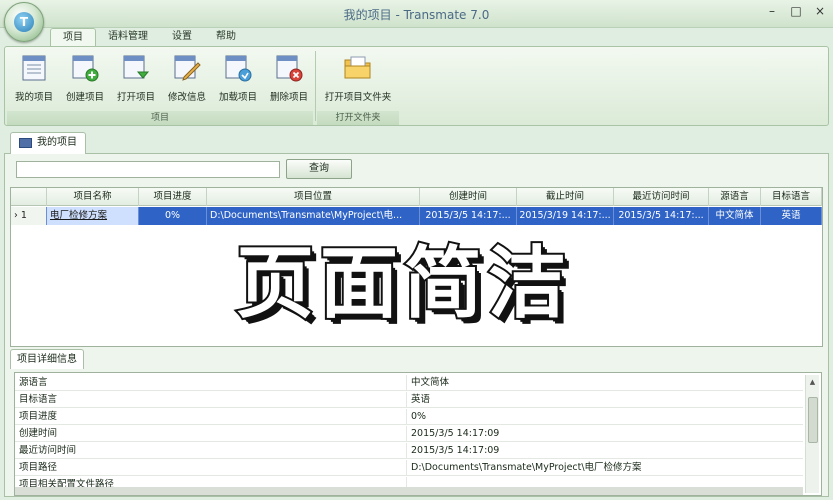 The width and height of the screenshot is (833, 500). I want to click on tab-corpus-management: 语料管理, so click(128, 37).